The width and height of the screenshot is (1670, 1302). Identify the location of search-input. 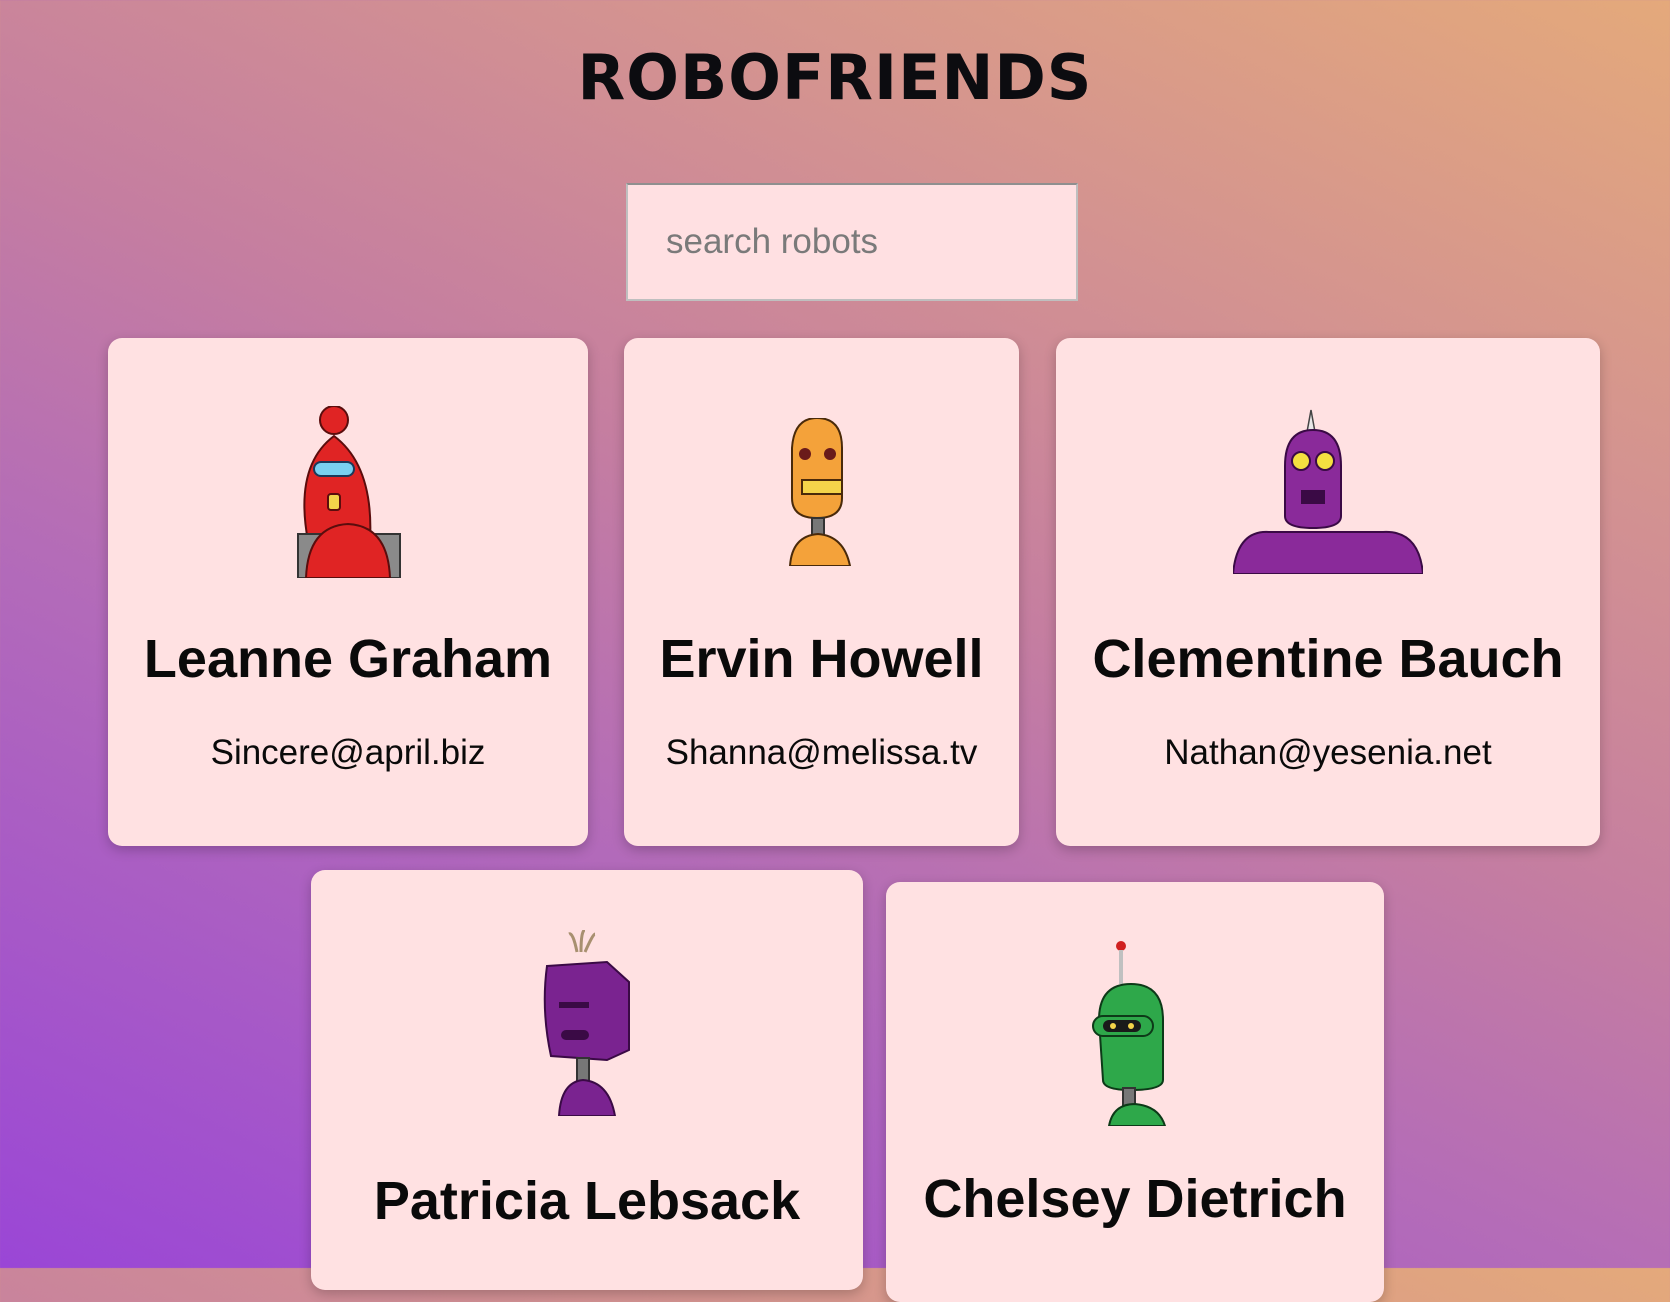
(852, 242).